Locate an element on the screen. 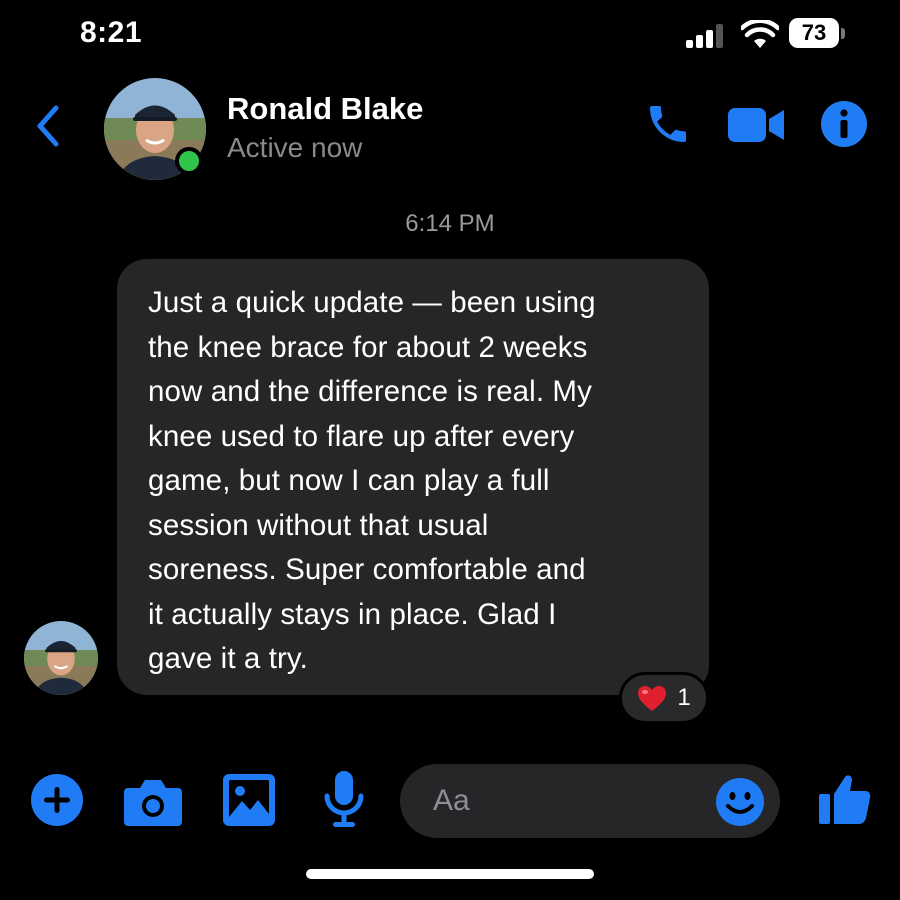  message-timestamp: 6:14 PM is located at coordinates (450, 223).